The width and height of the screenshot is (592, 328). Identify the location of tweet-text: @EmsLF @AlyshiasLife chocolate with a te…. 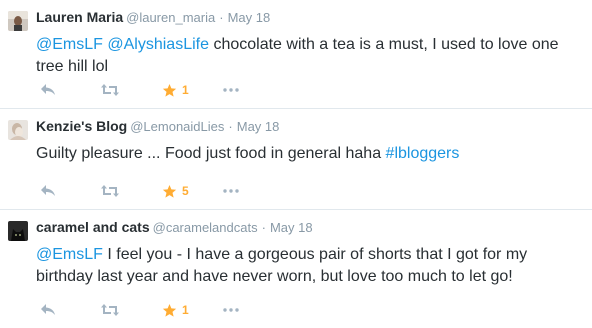
(306, 56).